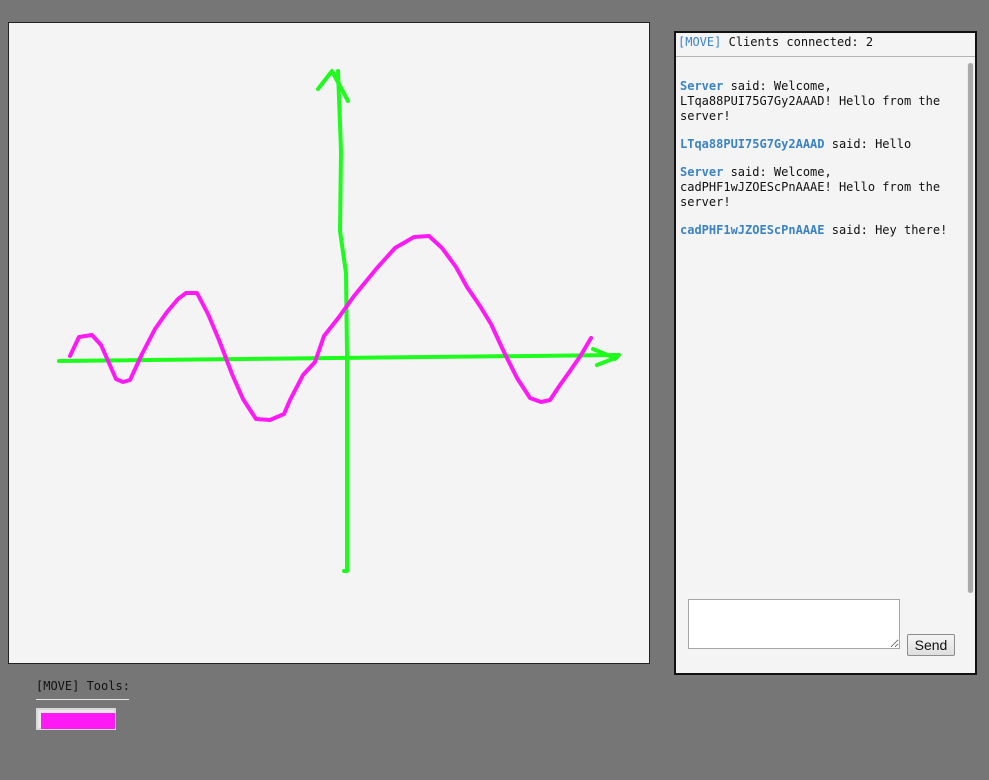 This screenshot has height=780, width=989. I want to click on y-axis-arrow-head, so click(333, 86).